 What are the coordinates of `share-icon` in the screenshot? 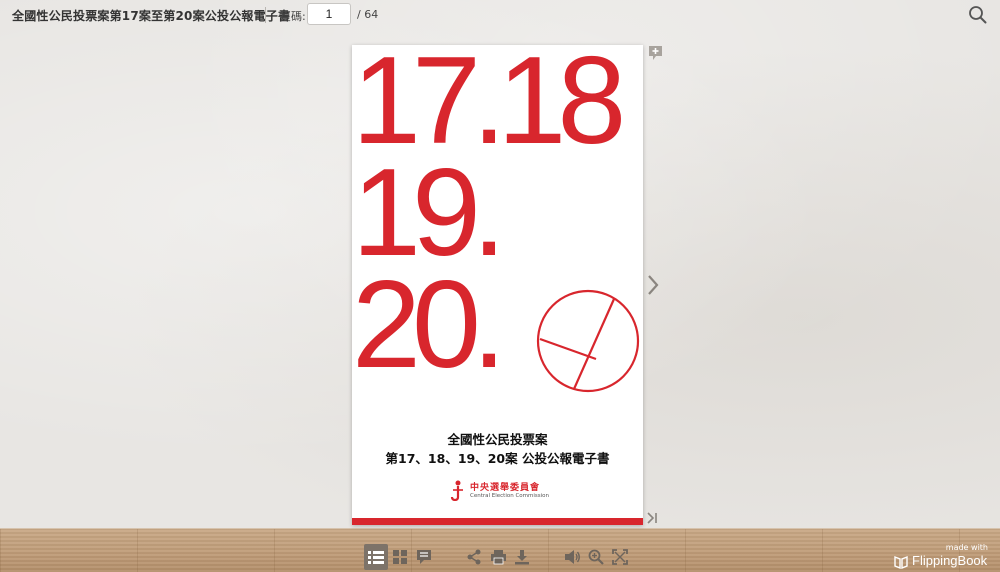 It's located at (474, 557).